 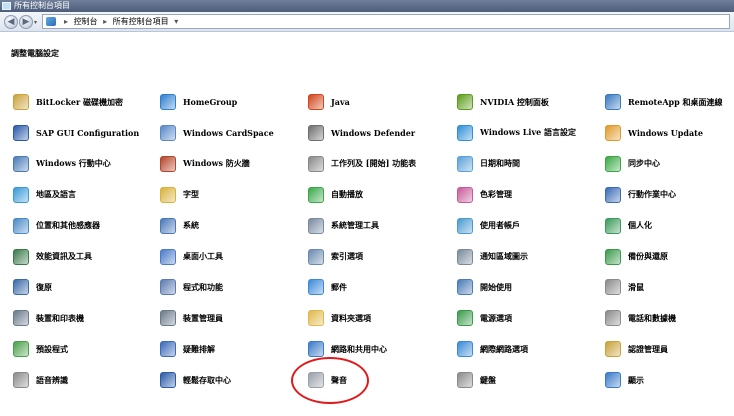 What do you see at coordinates (85, 226) in the screenshot?
I see `control-panel-item: 位置和其他感應器` at bounding box center [85, 226].